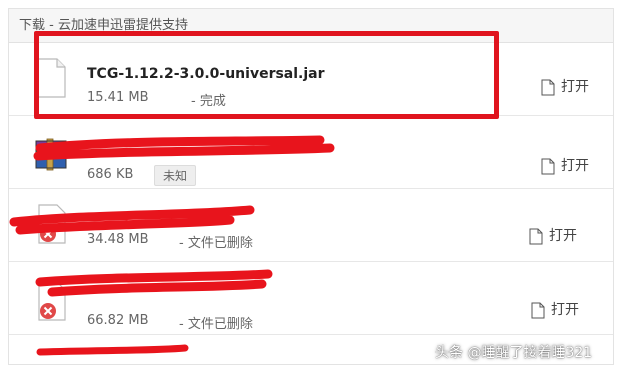 Image resolution: width=621 pixels, height=371 pixels. I want to click on watermark: 头条 @睡醒了接着睡321, so click(514, 353).